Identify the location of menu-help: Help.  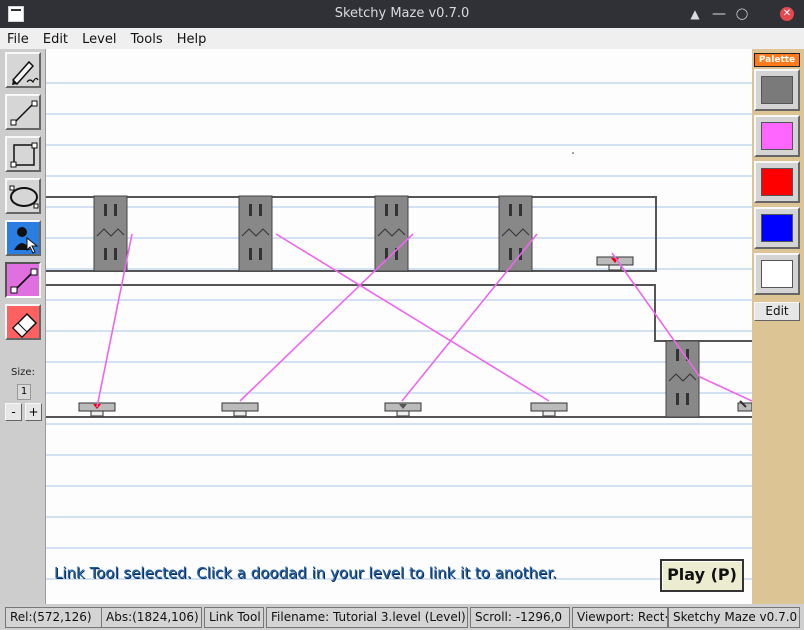
(188, 38).